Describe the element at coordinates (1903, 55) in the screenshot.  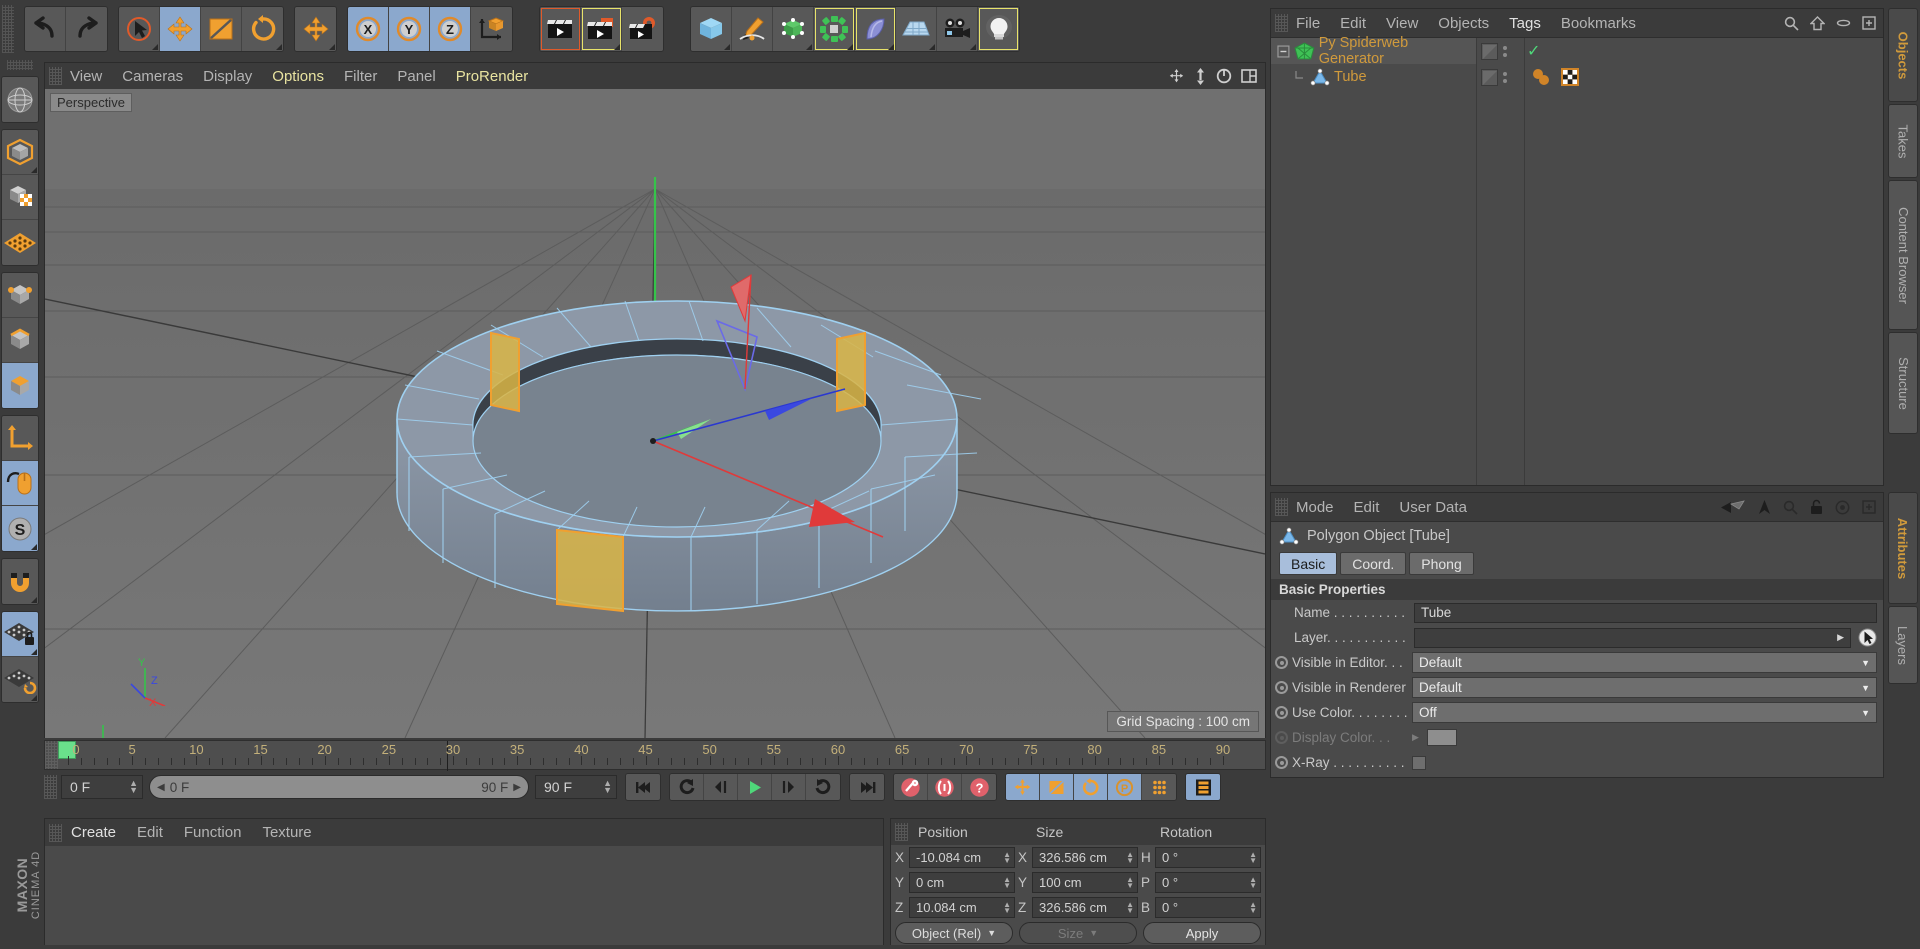
I see `vtab-objects: Objects` at that location.